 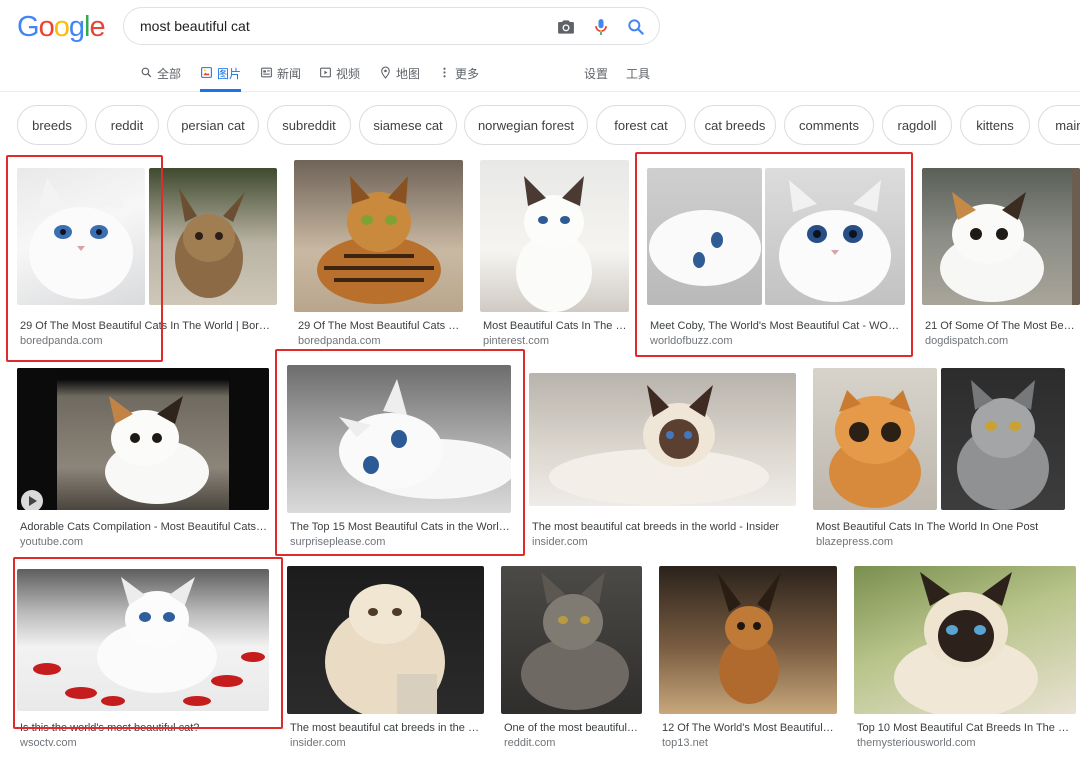 I want to click on chip: breeds, so click(x=52, y=125).